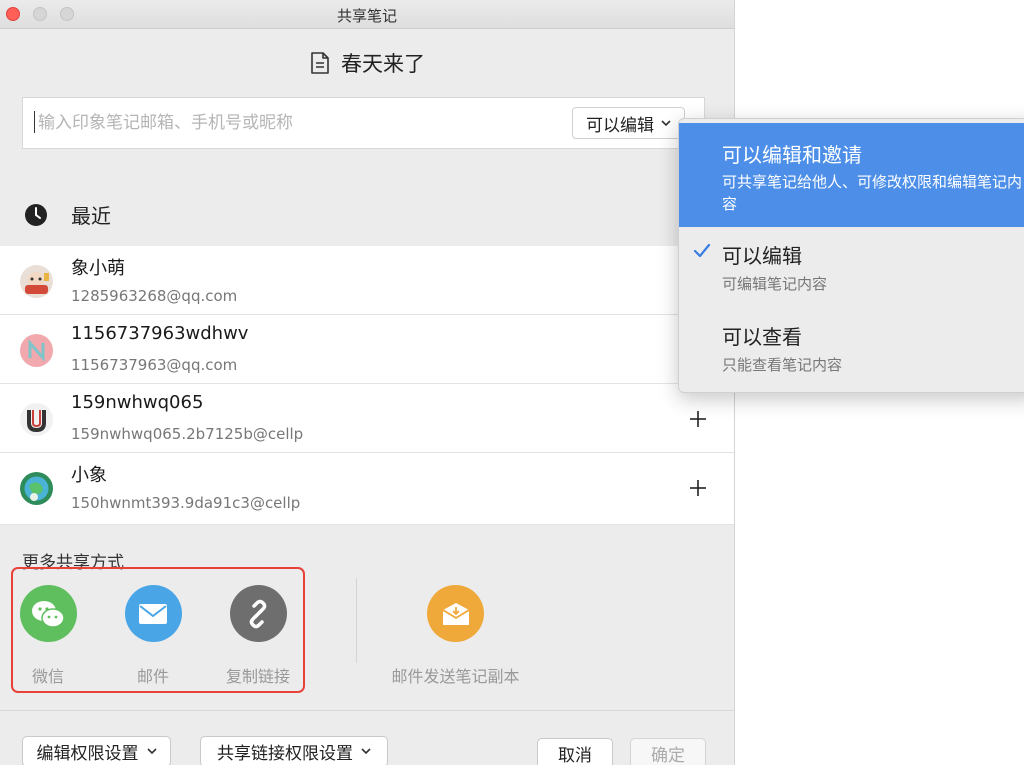 This screenshot has width=1024, height=765. Describe the element at coordinates (775, 284) in the screenshot. I see `option-description: 可编辑笔记内容` at that location.